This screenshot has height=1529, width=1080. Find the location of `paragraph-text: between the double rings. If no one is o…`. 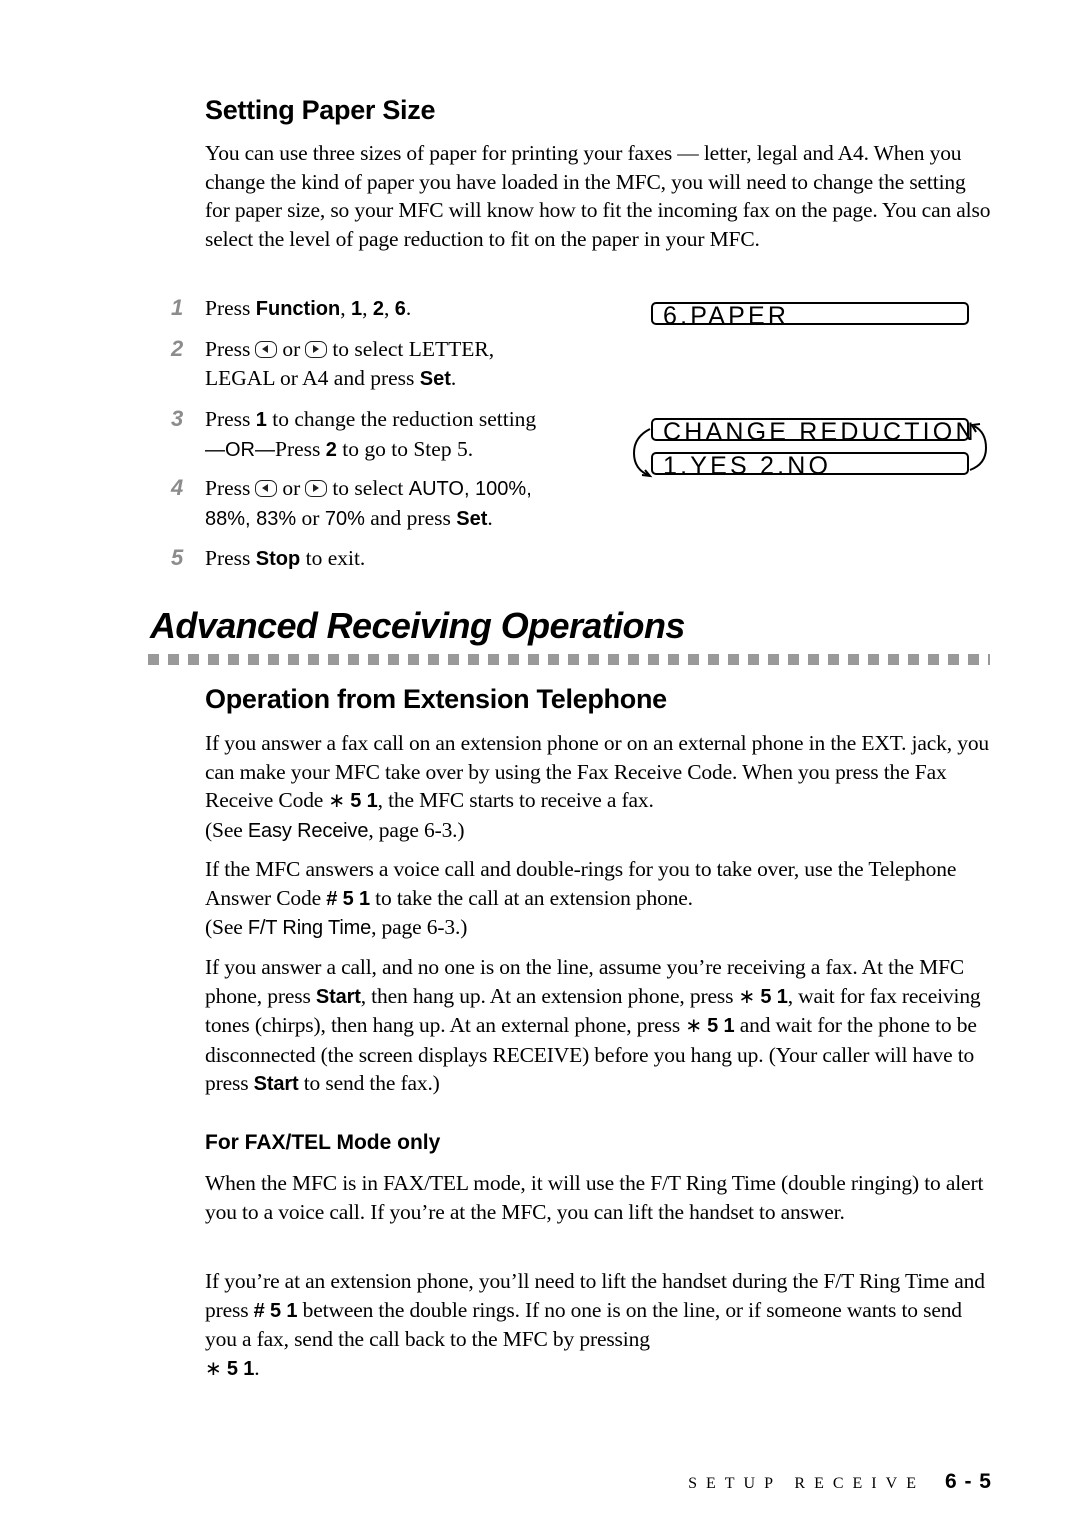

paragraph-text: between the double rings. If no one is o… is located at coordinates (583, 1324).